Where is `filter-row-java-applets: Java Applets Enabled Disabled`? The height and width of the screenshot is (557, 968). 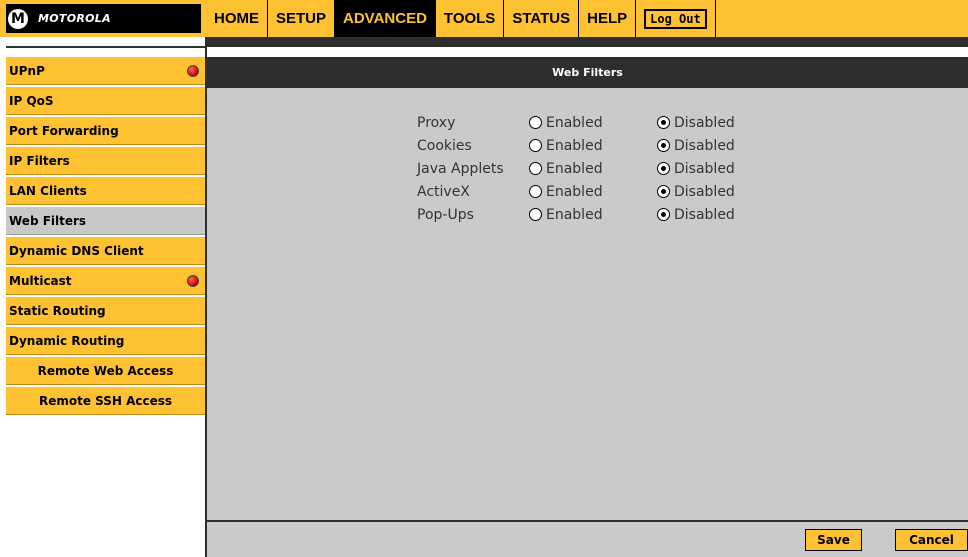
filter-row-java-applets: Java Applets Enabled Disabled is located at coordinates (592, 168).